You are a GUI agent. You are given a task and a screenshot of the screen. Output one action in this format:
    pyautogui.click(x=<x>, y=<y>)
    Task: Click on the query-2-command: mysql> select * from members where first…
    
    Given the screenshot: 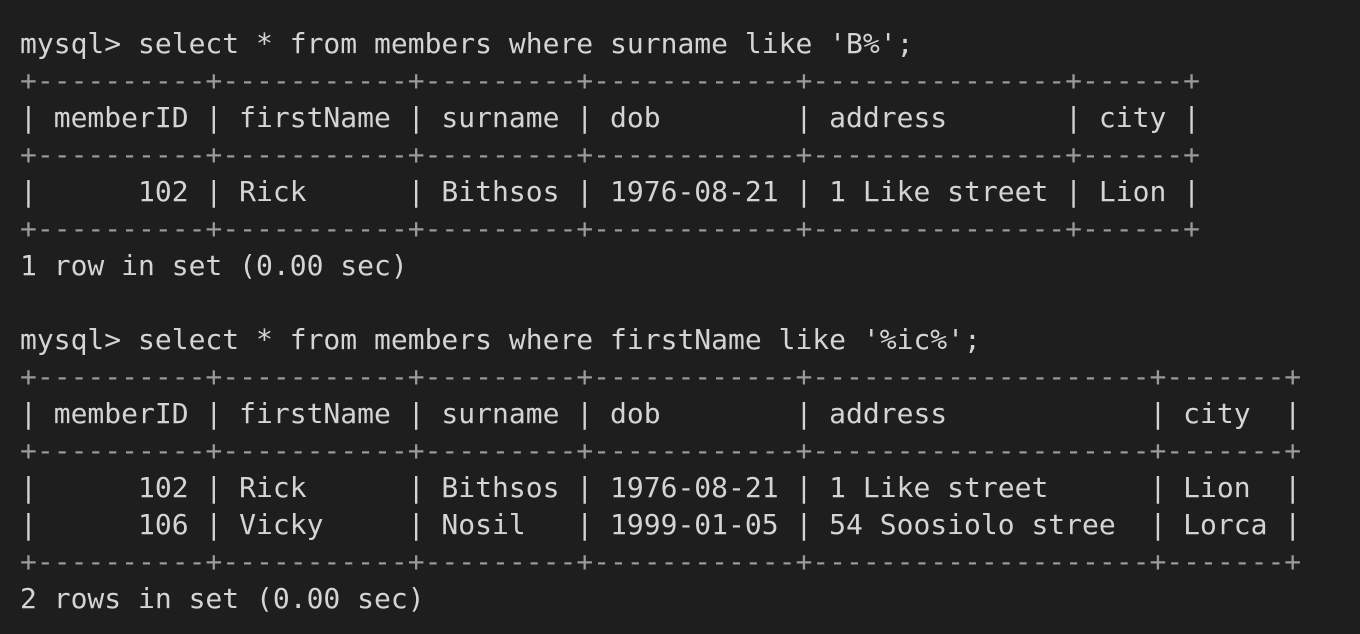 What is the action you would take?
    pyautogui.click(x=500, y=339)
    